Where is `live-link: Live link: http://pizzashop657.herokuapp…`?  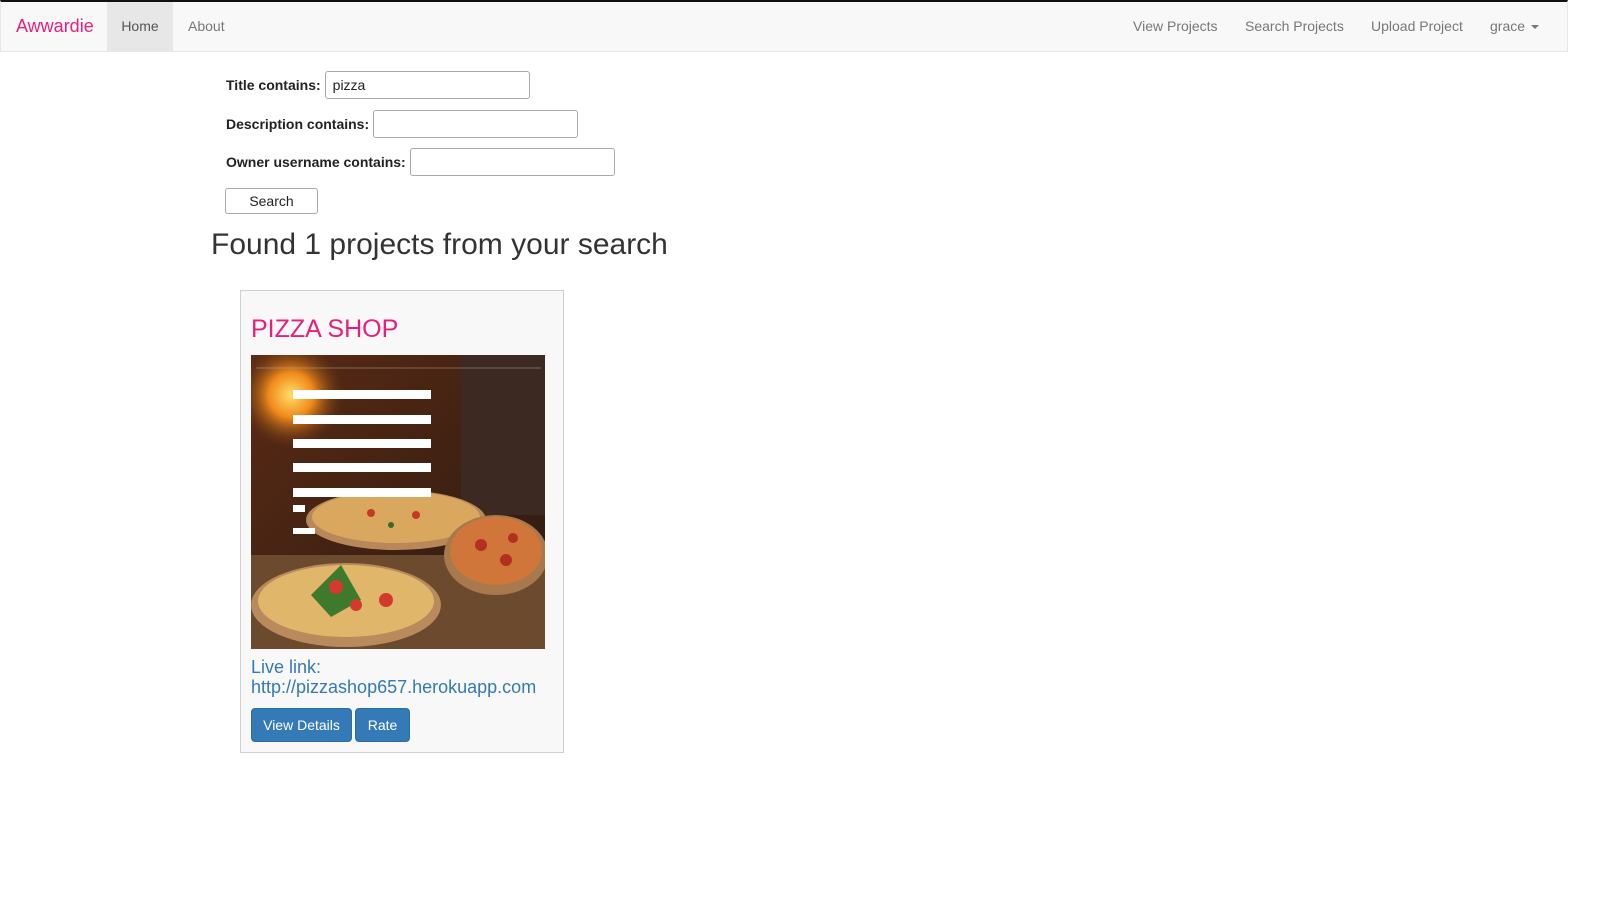 live-link: Live link: http://pizzashop657.herokuapp… is located at coordinates (401, 677).